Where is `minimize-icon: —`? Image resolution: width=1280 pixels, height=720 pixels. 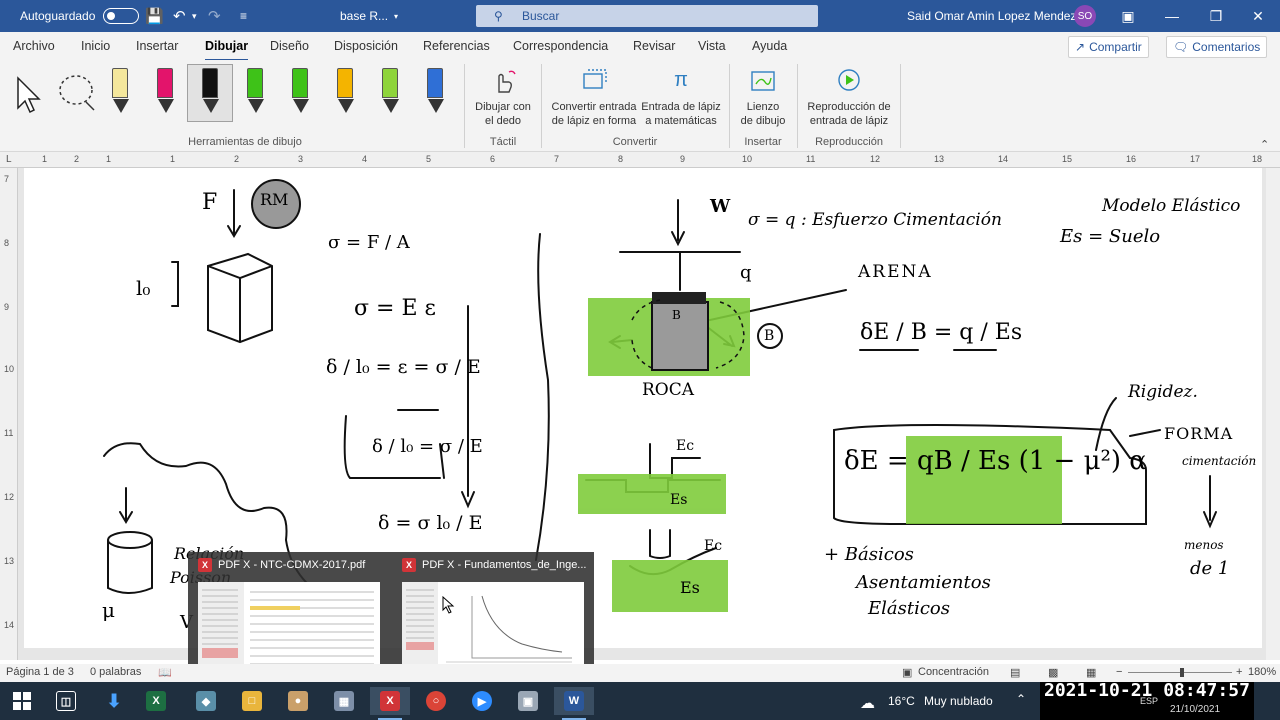 minimize-icon: — is located at coordinates (1172, 16).